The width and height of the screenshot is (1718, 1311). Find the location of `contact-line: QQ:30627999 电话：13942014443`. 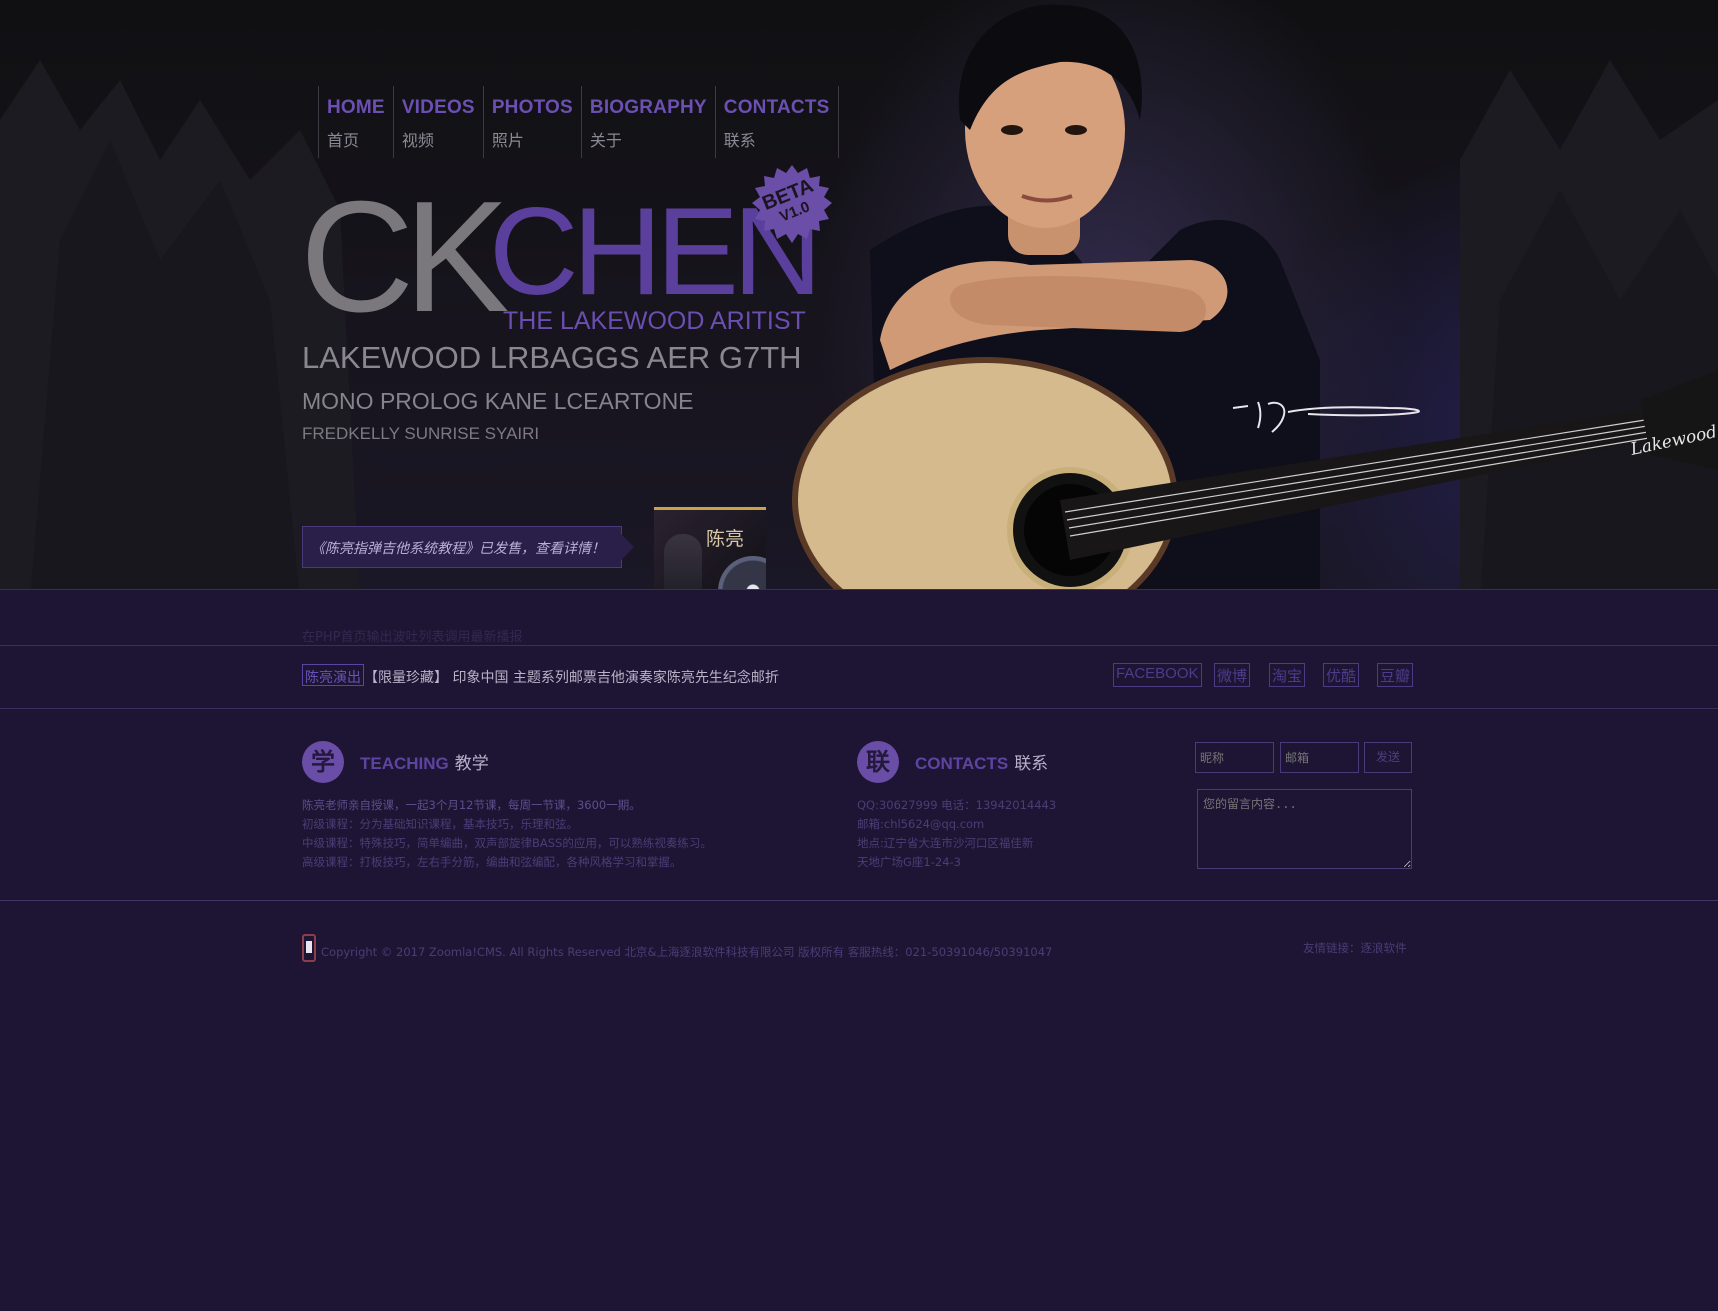

contact-line: QQ:30627999 电话：13942014443 is located at coordinates (957, 805).